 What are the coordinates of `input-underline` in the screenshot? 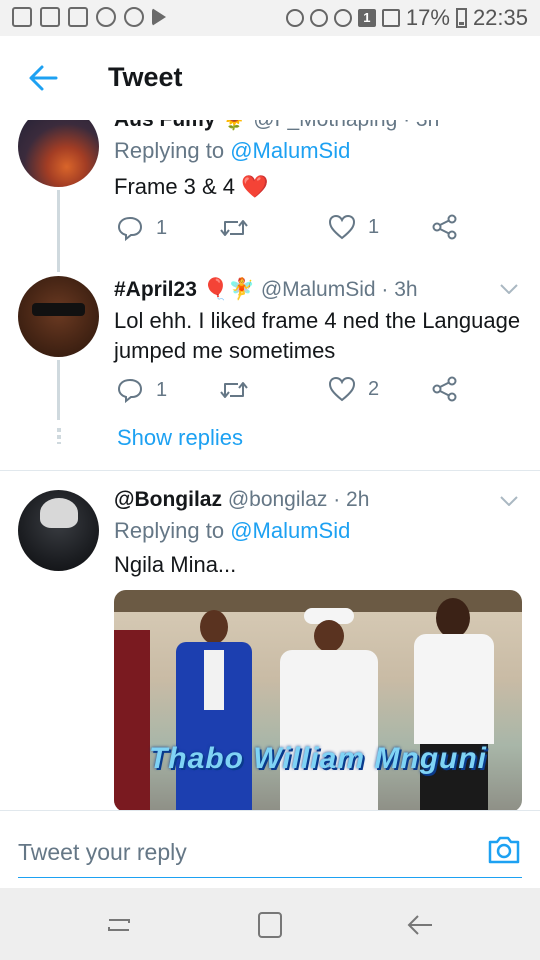 It's located at (270, 877).